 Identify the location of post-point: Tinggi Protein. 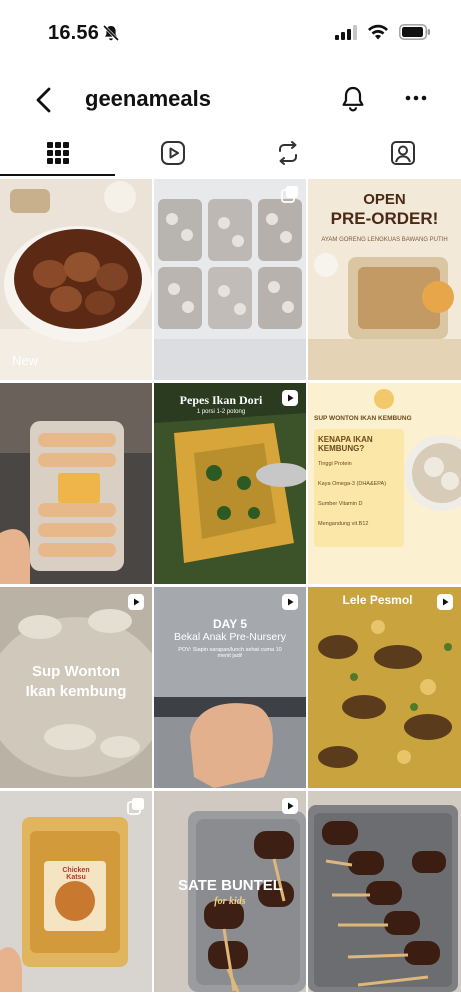
(335, 464).